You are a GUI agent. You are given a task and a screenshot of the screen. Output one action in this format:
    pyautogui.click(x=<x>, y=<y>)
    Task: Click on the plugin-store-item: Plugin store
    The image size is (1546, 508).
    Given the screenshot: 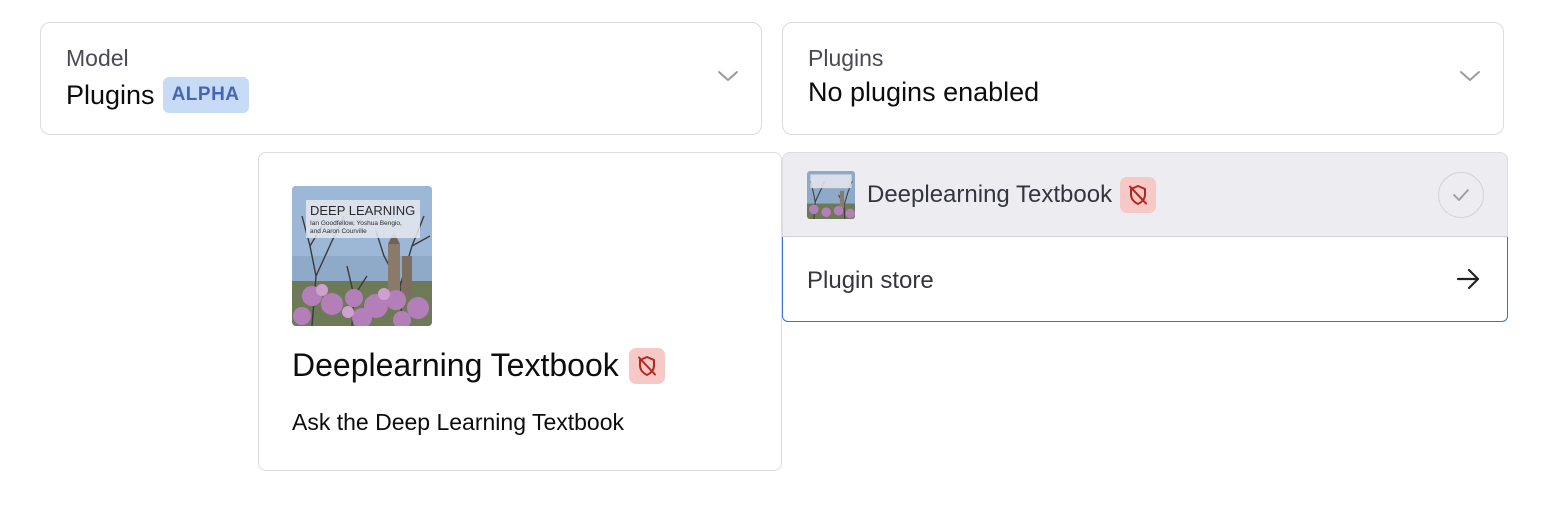 What is the action you would take?
    pyautogui.click(x=1145, y=279)
    